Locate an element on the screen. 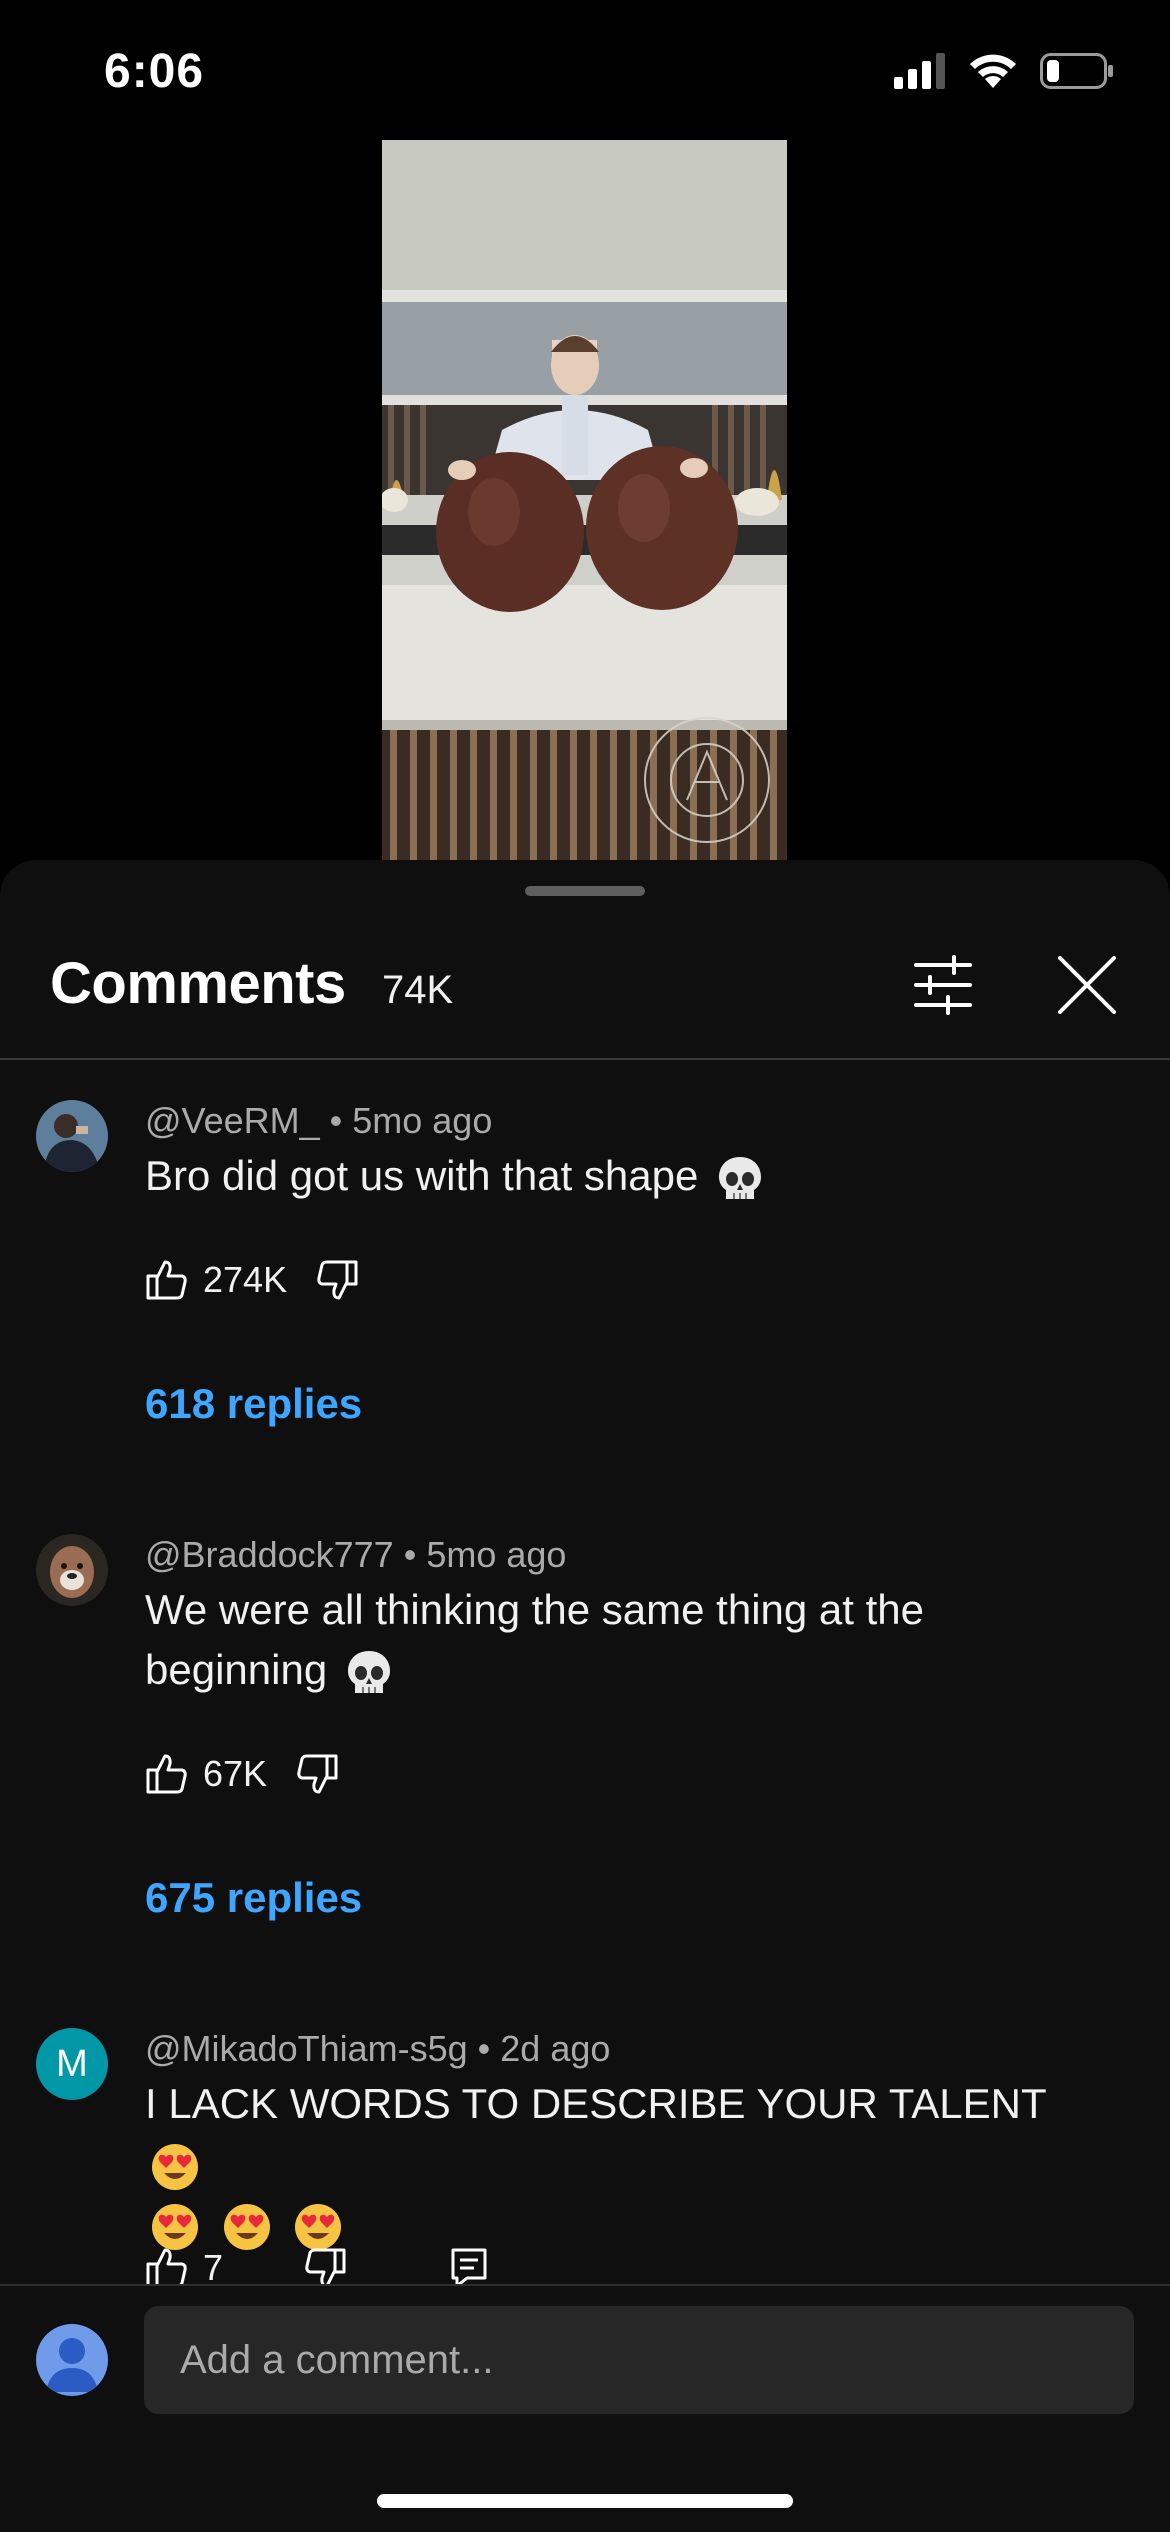 This screenshot has width=1170, height=2532. comment-text: Bro did got us with that shape is located at coordinates (422, 1175).